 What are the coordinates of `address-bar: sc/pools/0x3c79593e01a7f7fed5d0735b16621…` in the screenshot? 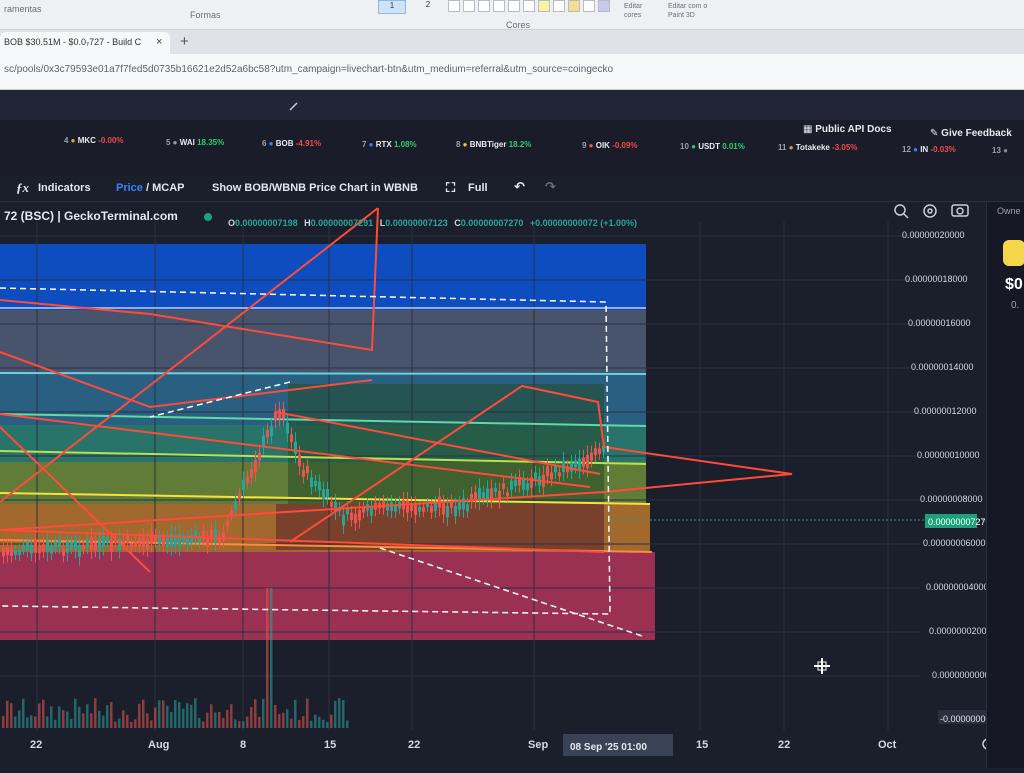 It's located at (512, 72).